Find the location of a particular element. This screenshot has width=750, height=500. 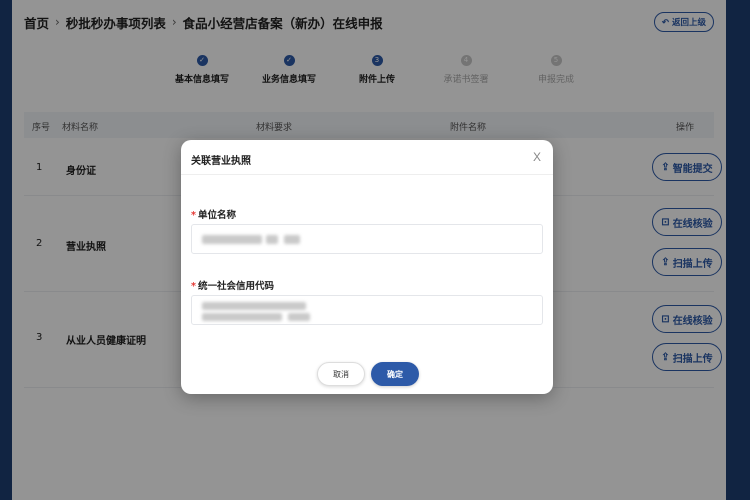

cancel-button: 取消 is located at coordinates (341, 374).